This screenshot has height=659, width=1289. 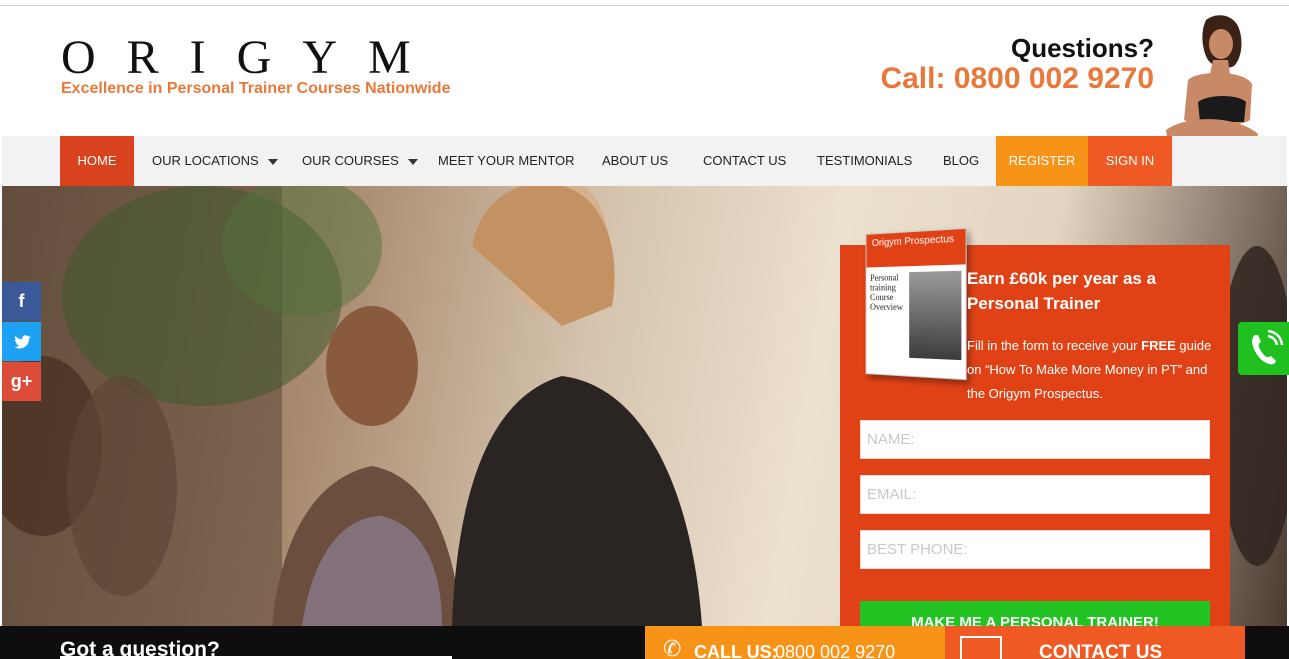 What do you see at coordinates (1035, 549) in the screenshot?
I see `phone-input` at bounding box center [1035, 549].